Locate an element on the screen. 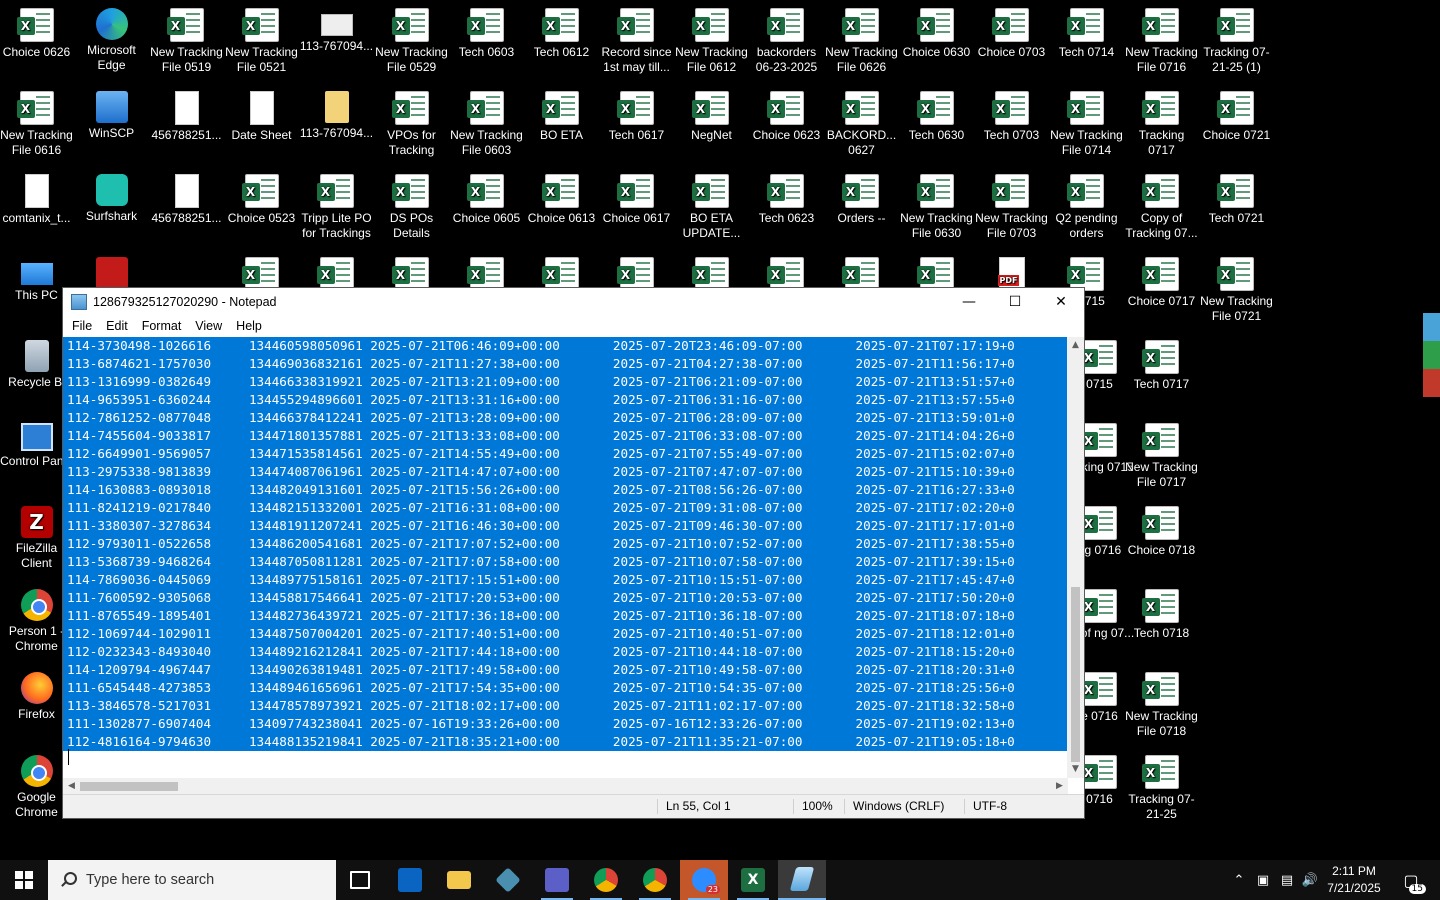 The width and height of the screenshot is (1440, 900). taskbar-app-diamond is located at coordinates (508, 880).